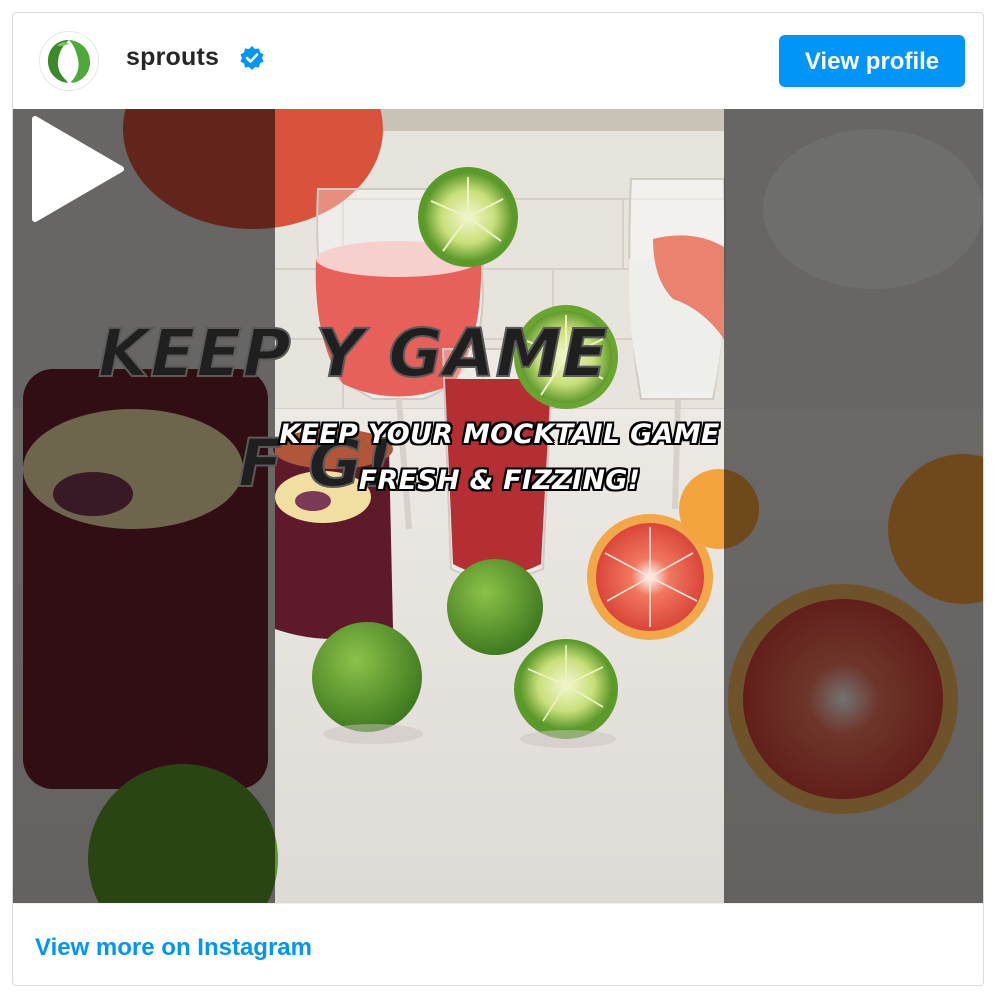  What do you see at coordinates (353, 353) in the screenshot?
I see `background-caption-line1: KEEP Y GAME` at bounding box center [353, 353].